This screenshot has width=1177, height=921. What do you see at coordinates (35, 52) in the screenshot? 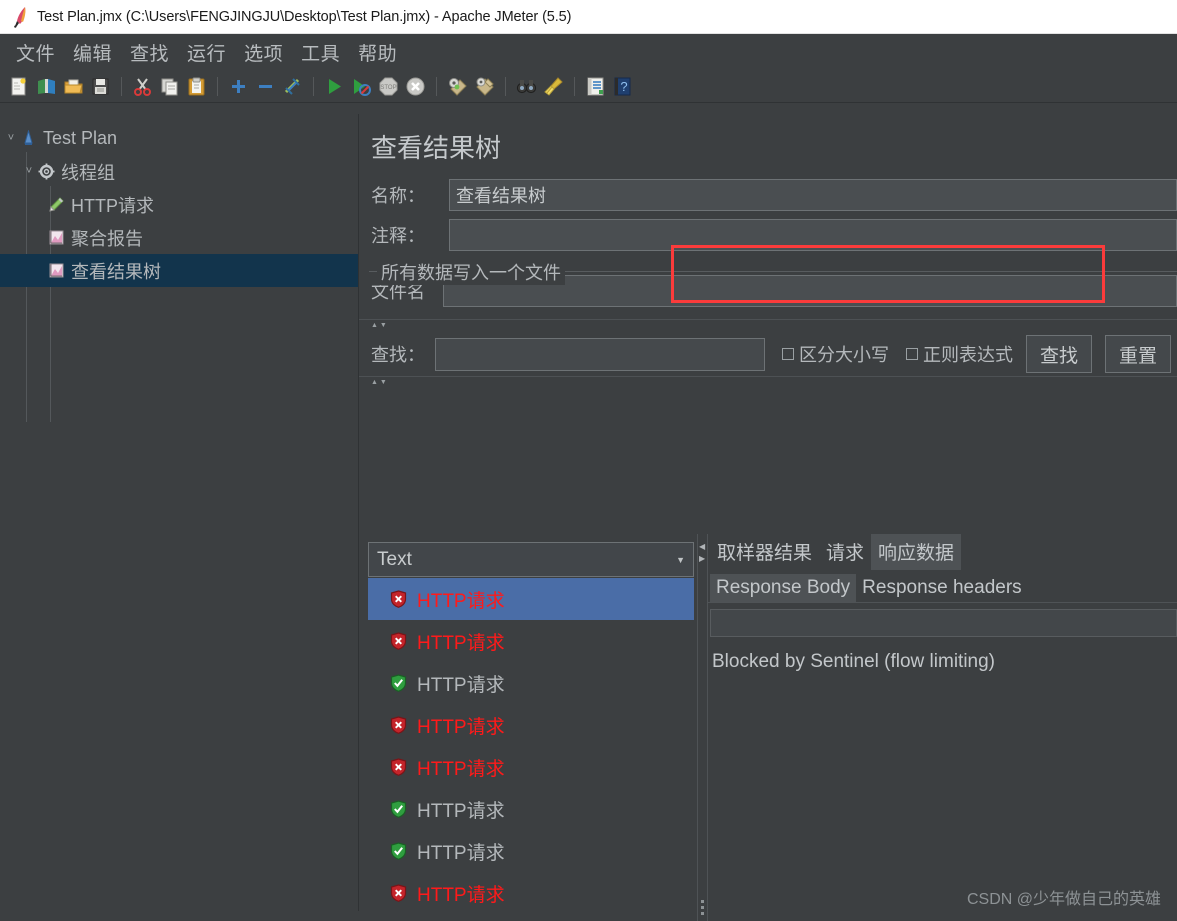
I see `menu-file: 文件` at bounding box center [35, 52].